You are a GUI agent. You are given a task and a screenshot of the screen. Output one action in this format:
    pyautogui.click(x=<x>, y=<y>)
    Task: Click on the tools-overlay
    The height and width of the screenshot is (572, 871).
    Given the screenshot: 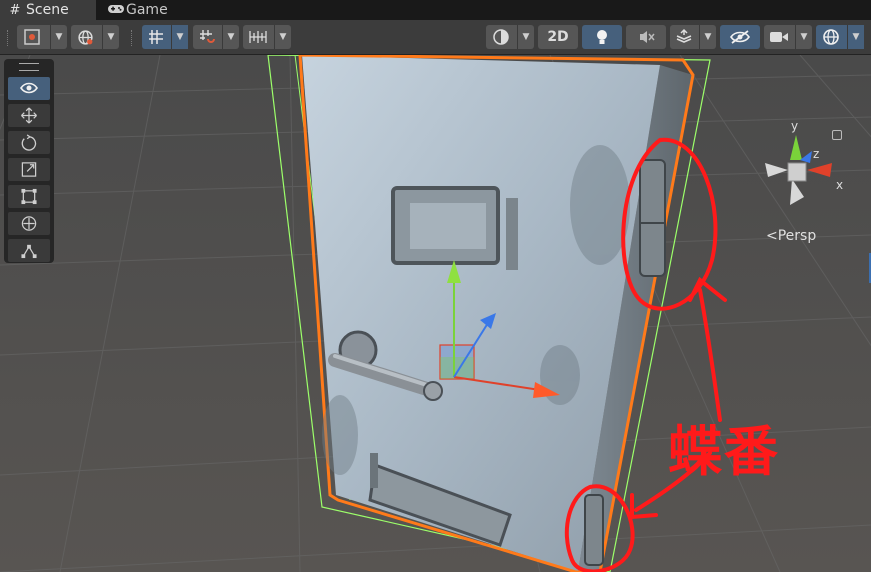 What is the action you would take?
    pyautogui.click(x=29, y=161)
    